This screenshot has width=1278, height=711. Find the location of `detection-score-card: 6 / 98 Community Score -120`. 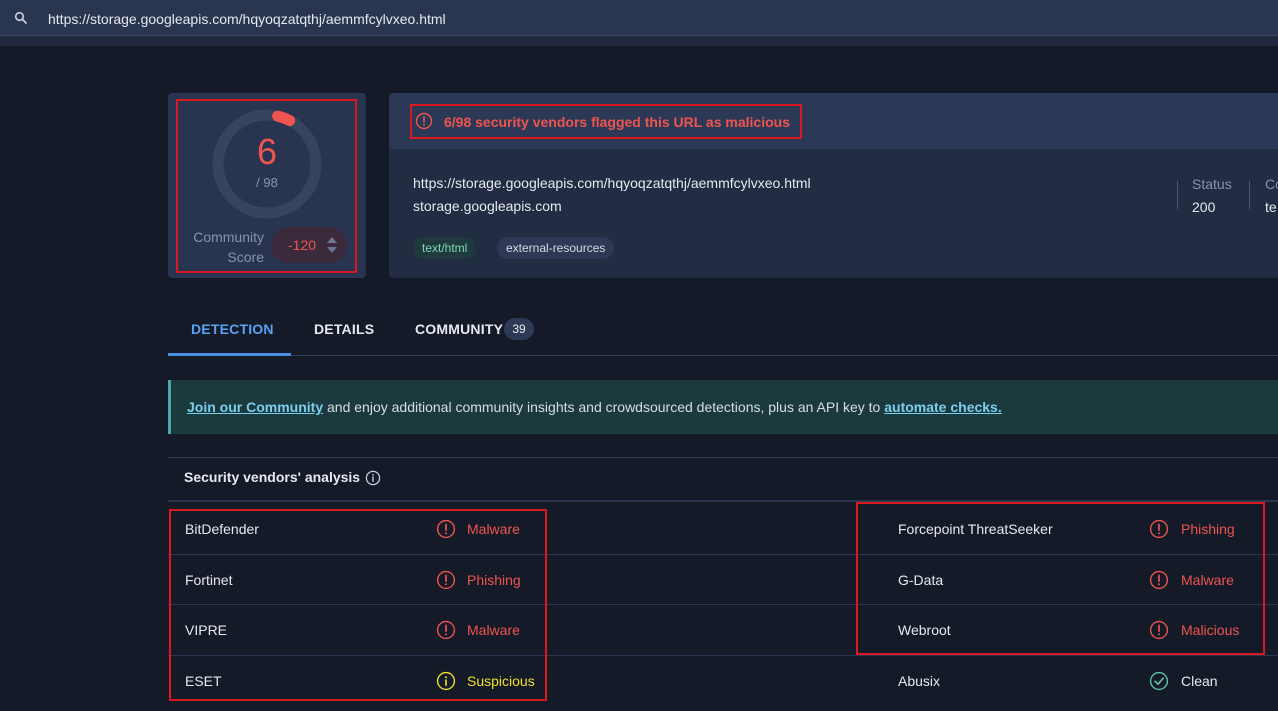

detection-score-card: 6 / 98 Community Score -120 is located at coordinates (267, 185).